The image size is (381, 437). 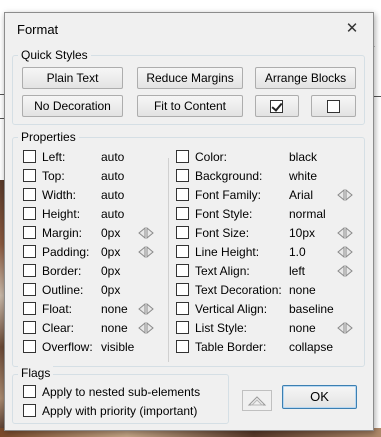 What do you see at coordinates (182, 232) in the screenshot?
I see `font-size-checkbox` at bounding box center [182, 232].